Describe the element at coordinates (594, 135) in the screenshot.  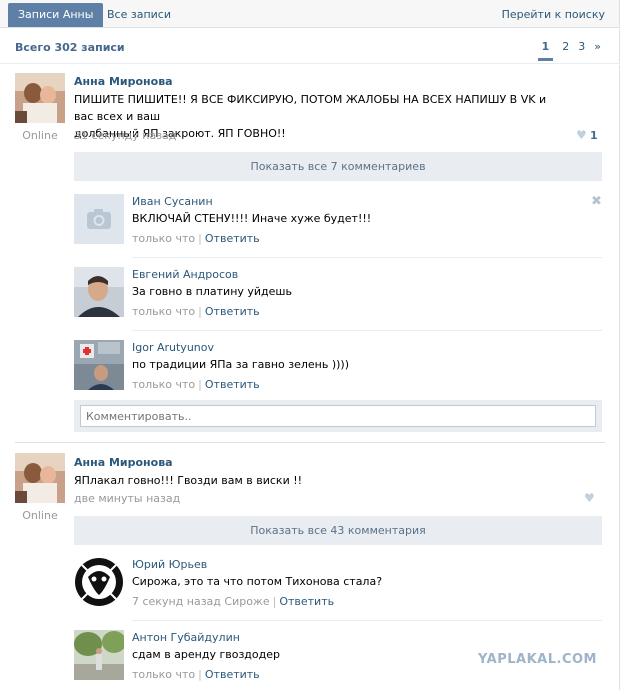
I see `like-count: 1` at that location.